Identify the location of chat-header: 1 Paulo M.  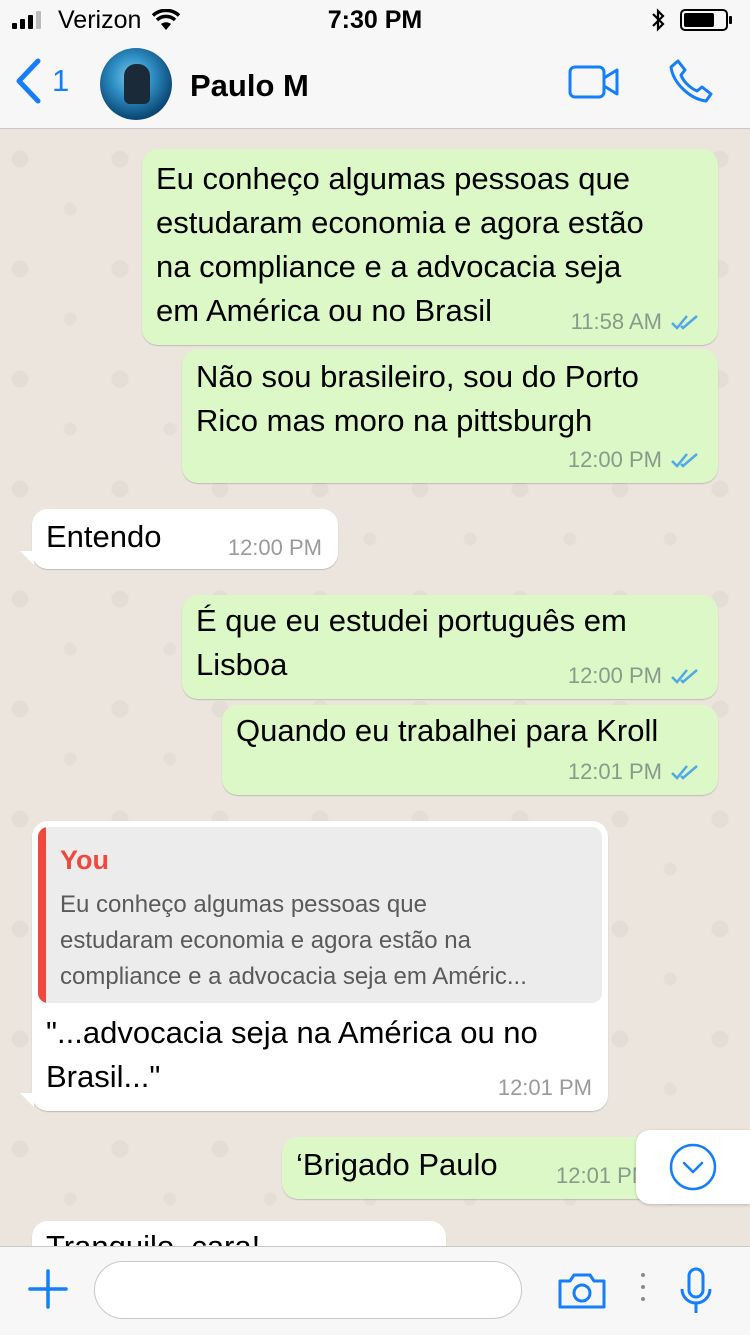
(375, 84).